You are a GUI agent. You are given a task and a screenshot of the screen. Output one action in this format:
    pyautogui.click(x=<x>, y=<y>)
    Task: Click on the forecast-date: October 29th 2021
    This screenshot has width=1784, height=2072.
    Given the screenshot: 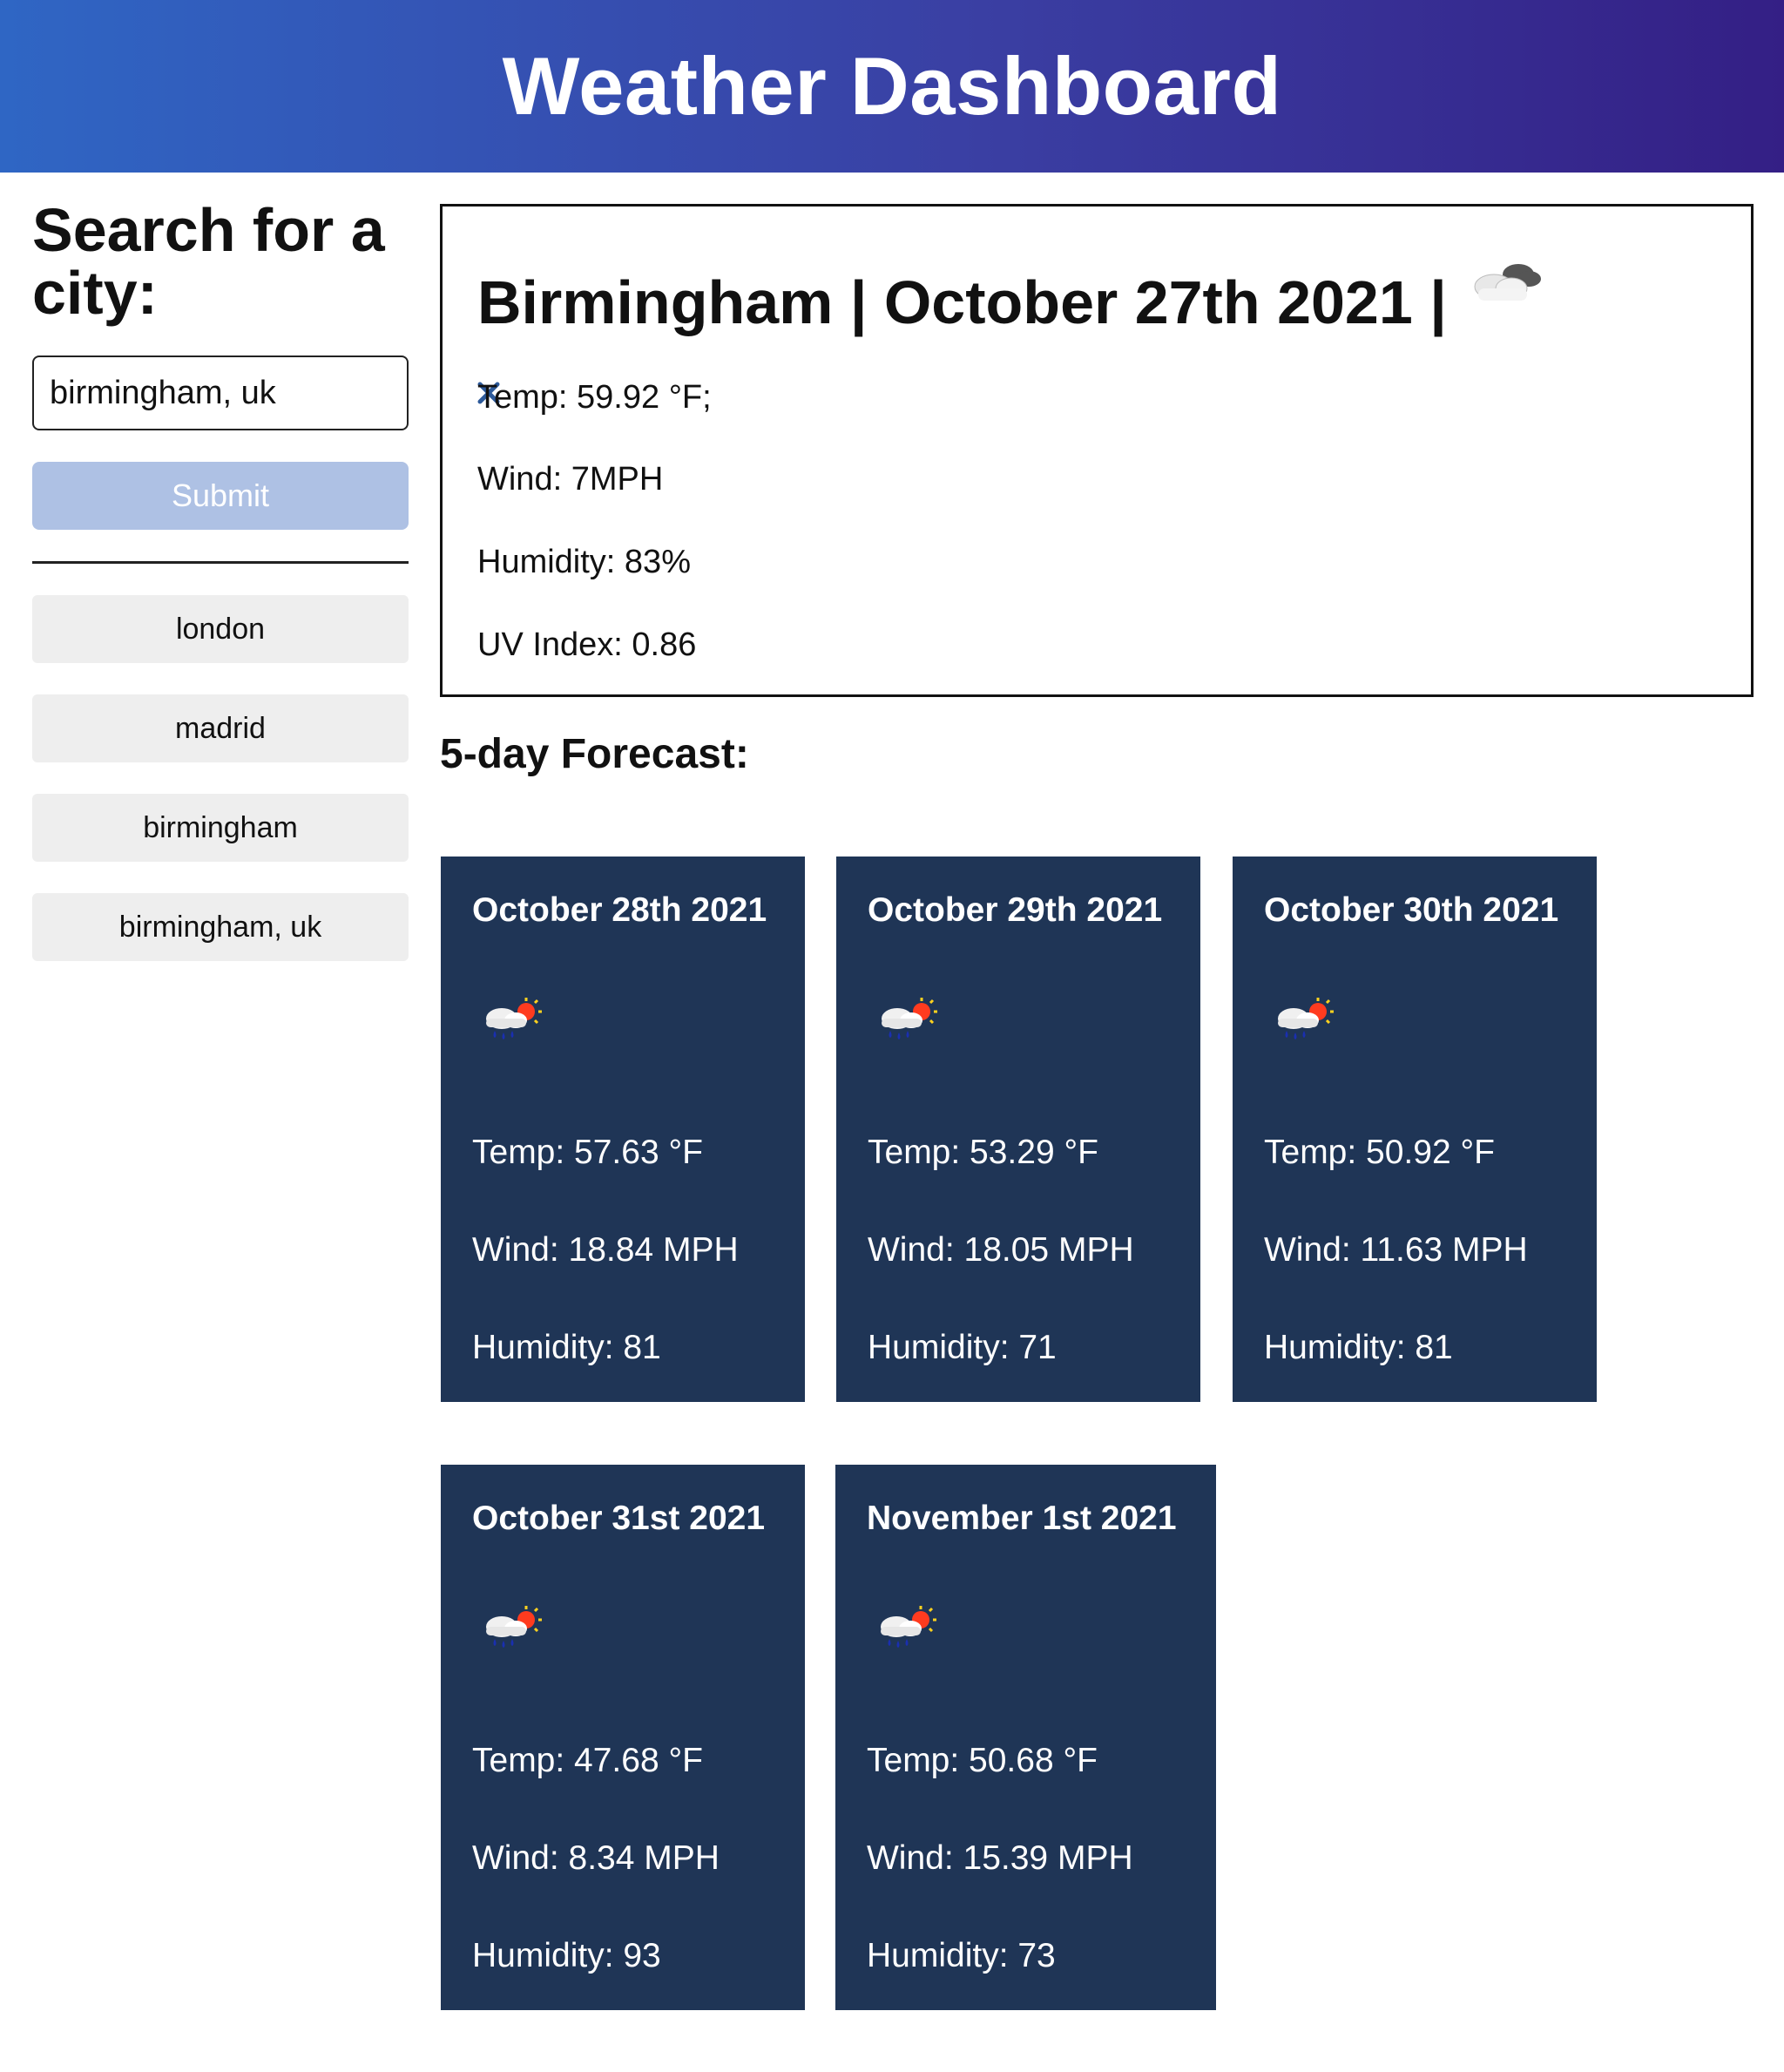 What is the action you would take?
    pyautogui.click(x=1015, y=910)
    